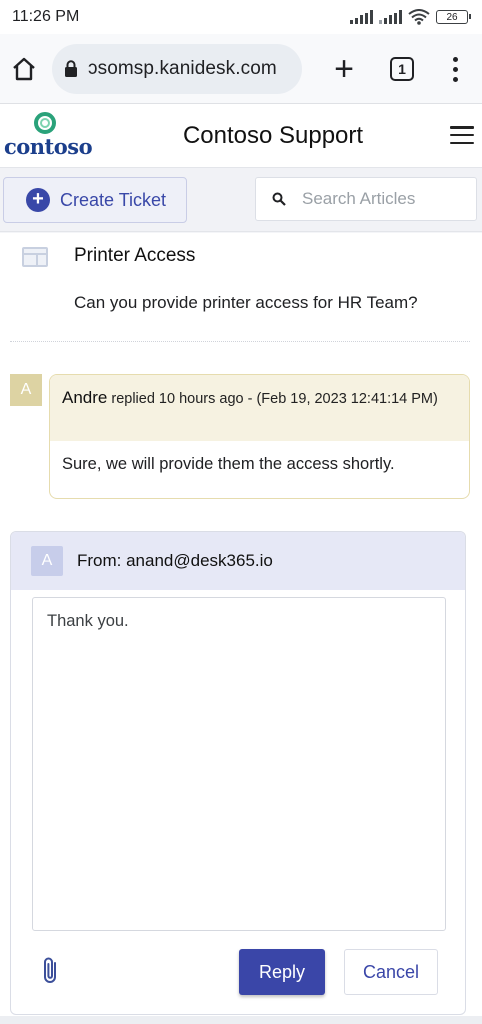  I want to click on battery-icon: 26, so click(453, 17).